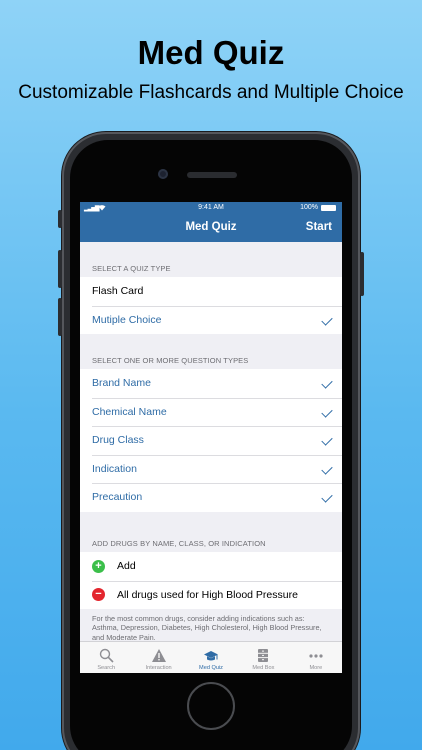  What do you see at coordinates (126, 566) in the screenshot?
I see `add-label: Add` at bounding box center [126, 566].